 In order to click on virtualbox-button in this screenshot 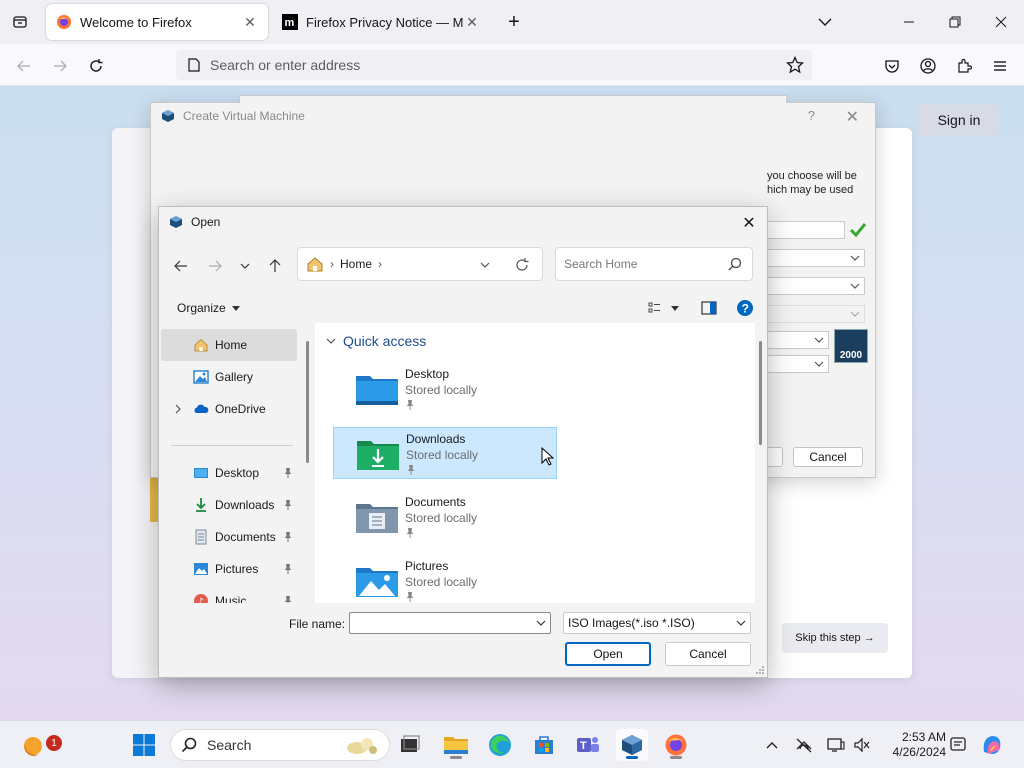, I will do `click(632, 745)`.